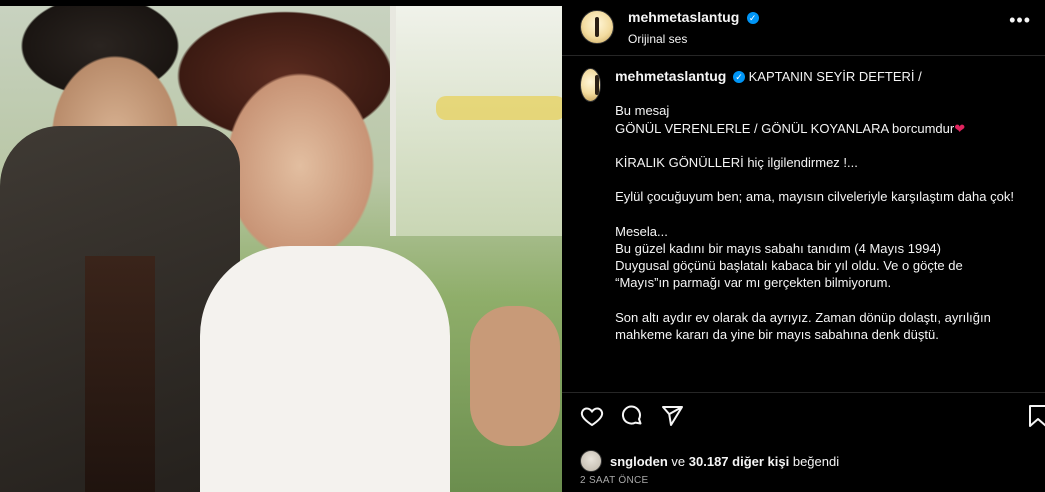  What do you see at coordinates (812, 419) in the screenshot?
I see `action-bar` at bounding box center [812, 419].